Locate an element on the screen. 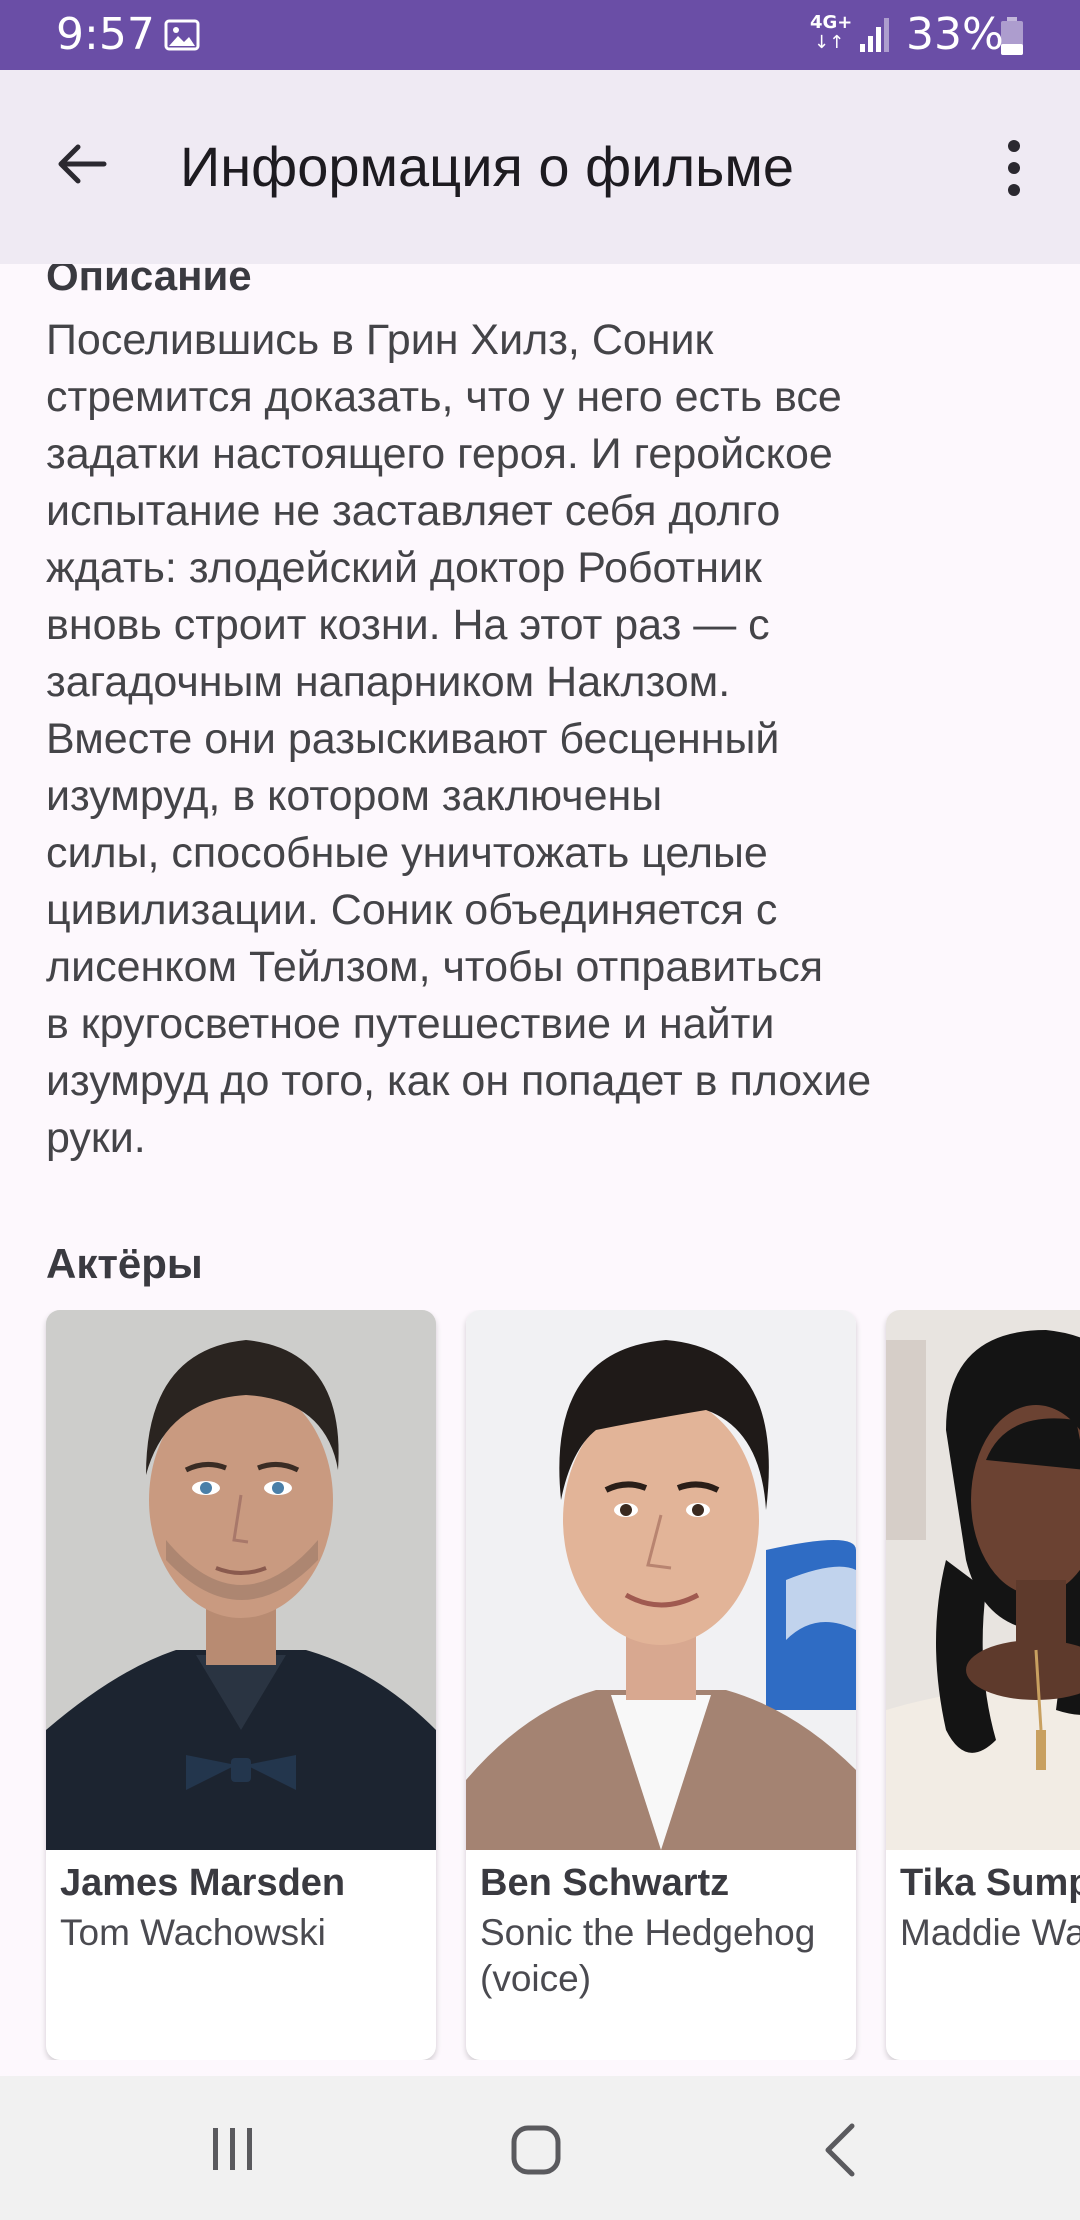  back-nav-icon is located at coordinates (840, 2150).